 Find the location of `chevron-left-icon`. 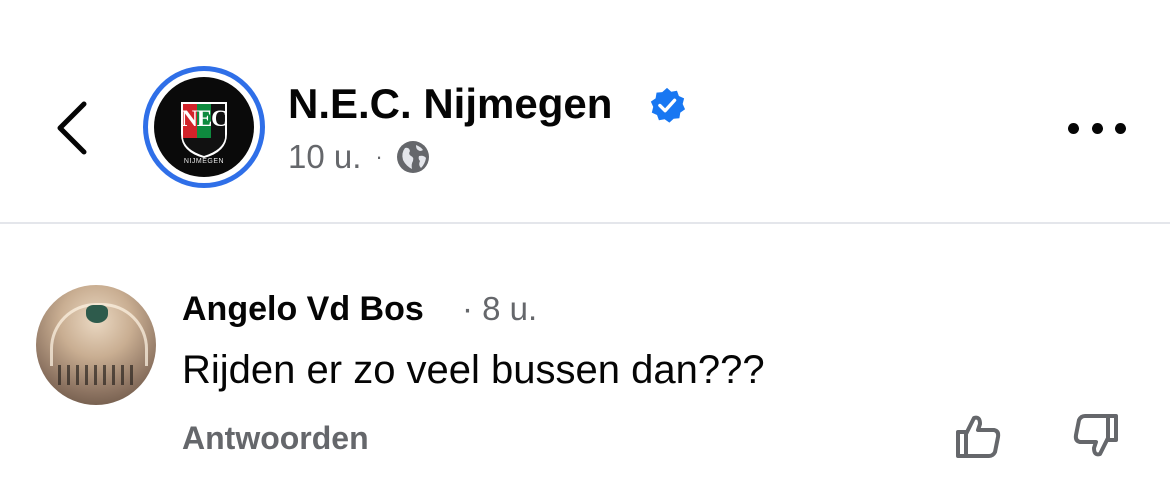

chevron-left-icon is located at coordinates (72, 128).